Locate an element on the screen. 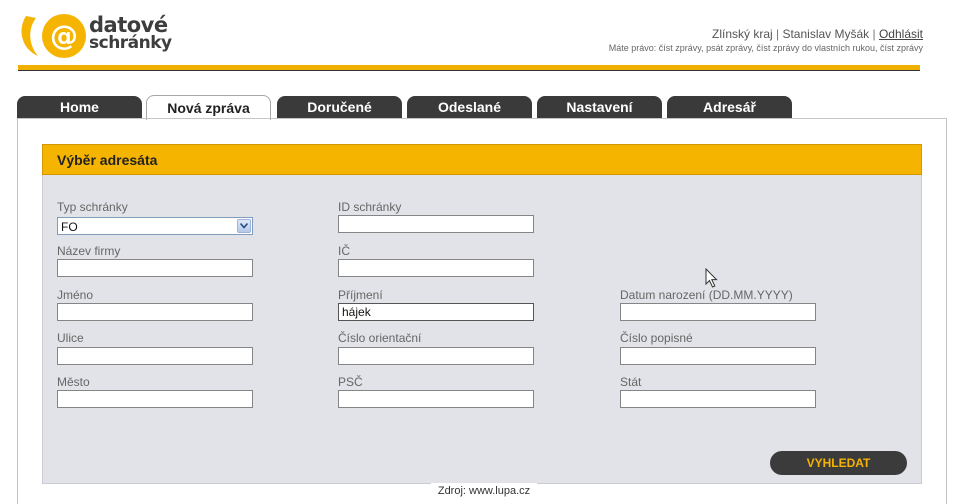  user-region: Zlínský kraj is located at coordinates (742, 34).